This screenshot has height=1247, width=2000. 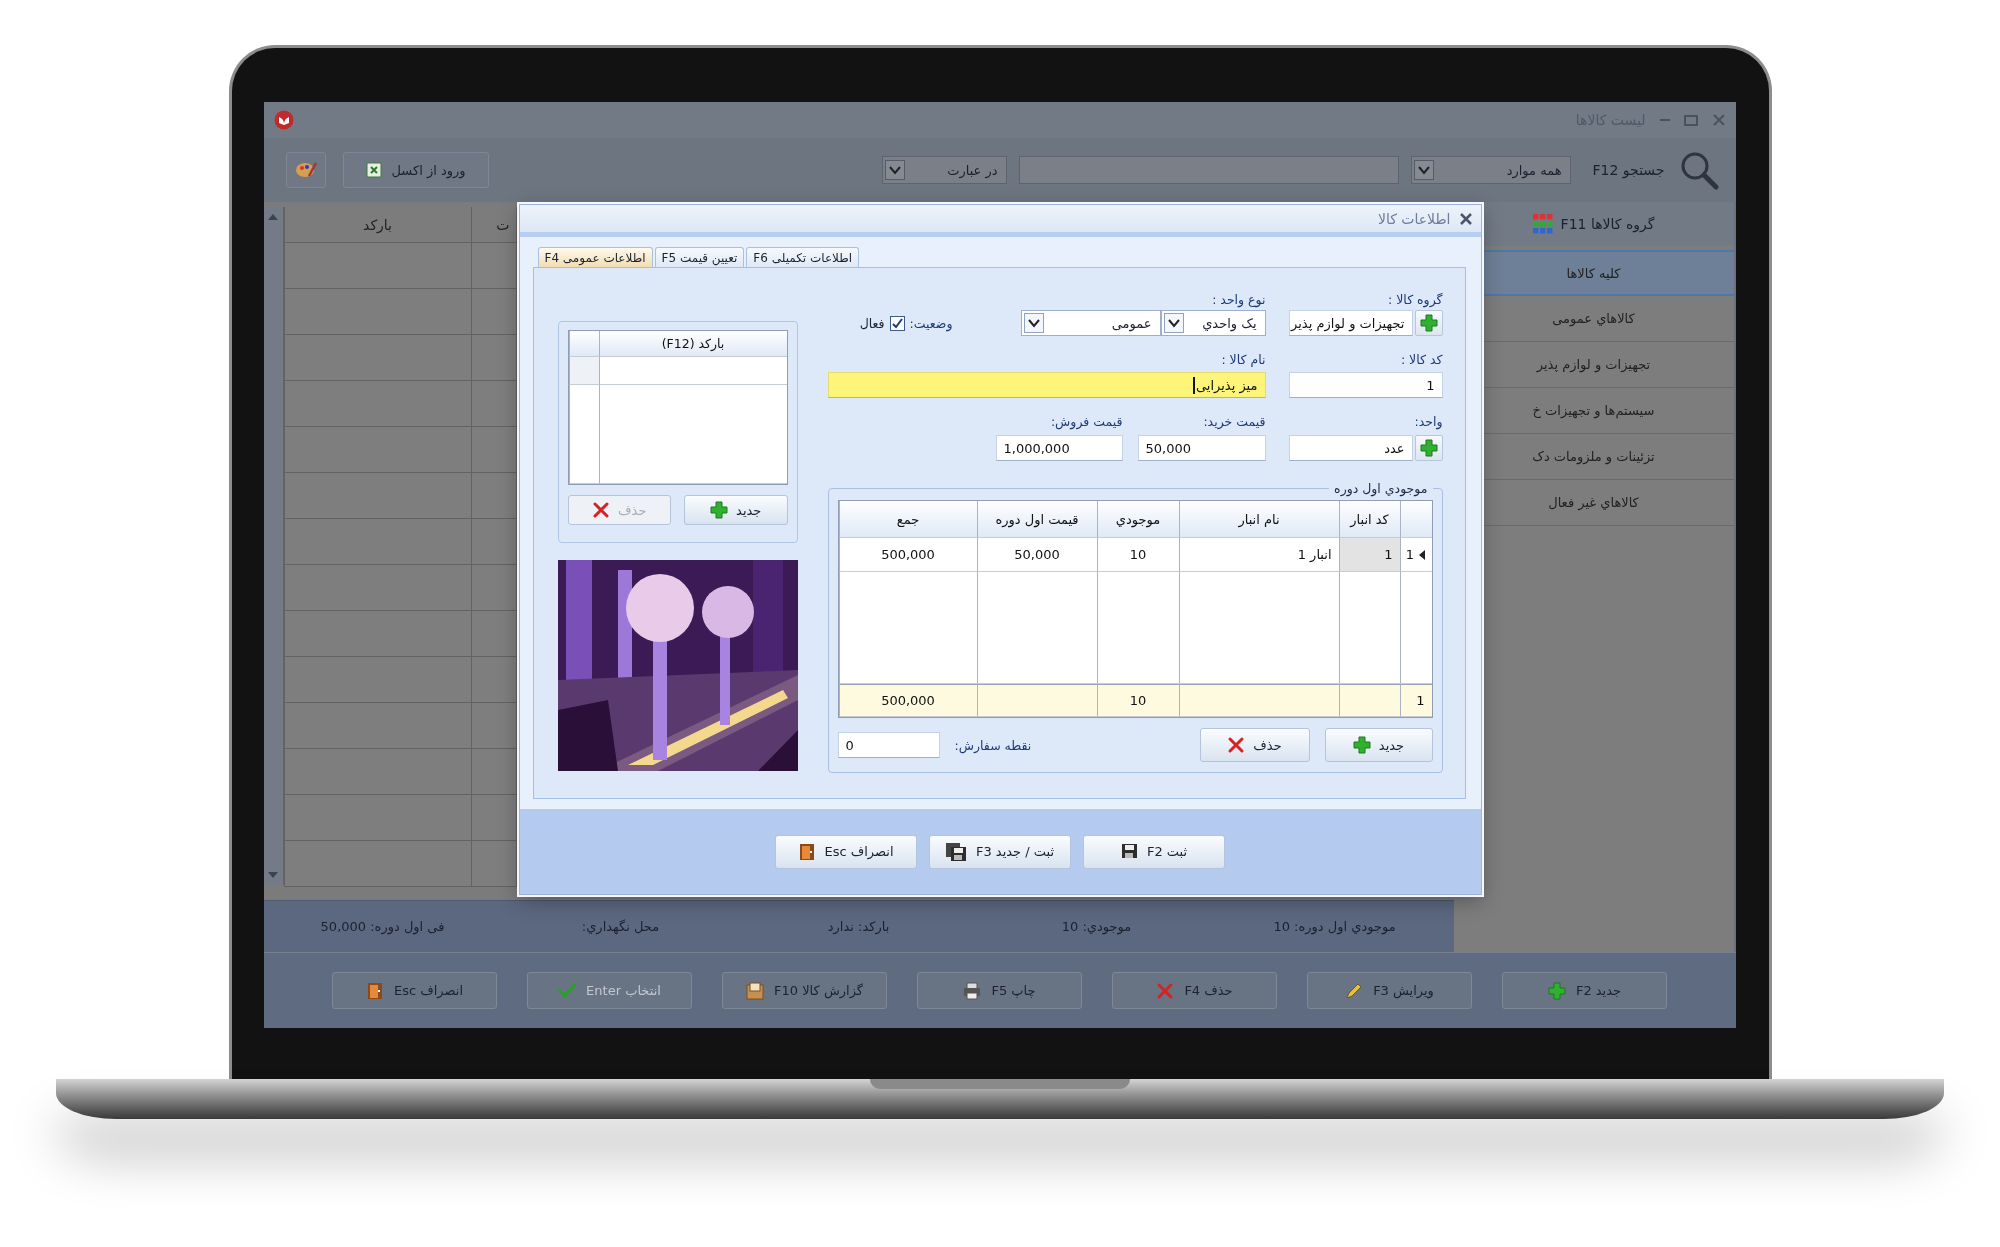 What do you see at coordinates (858, 927) in the screenshot?
I see `status-text: بارکد: ندارد` at bounding box center [858, 927].